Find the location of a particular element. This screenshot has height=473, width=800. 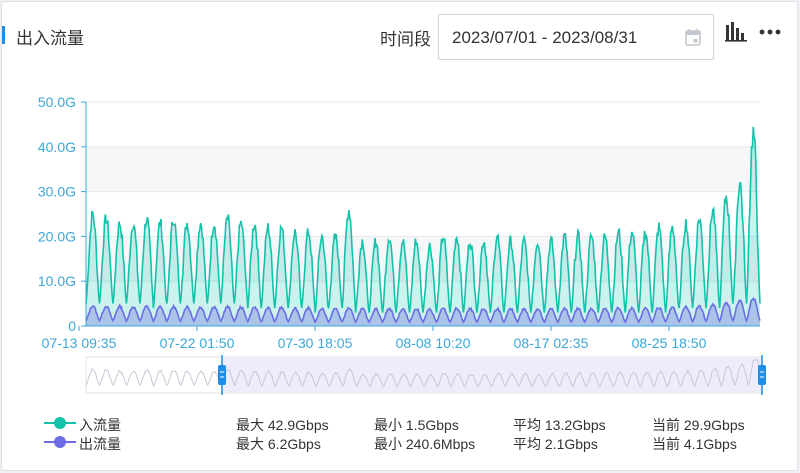

grid-band is located at coordinates (423, 169).